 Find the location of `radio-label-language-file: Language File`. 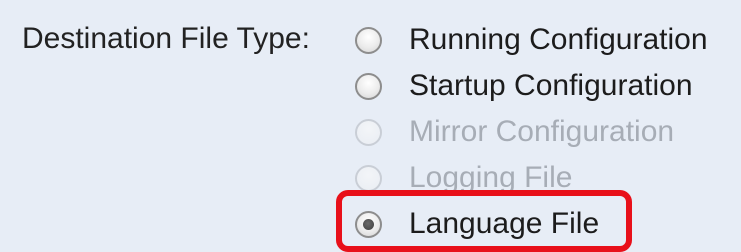

radio-label-language-file: Language File is located at coordinates (504, 223).